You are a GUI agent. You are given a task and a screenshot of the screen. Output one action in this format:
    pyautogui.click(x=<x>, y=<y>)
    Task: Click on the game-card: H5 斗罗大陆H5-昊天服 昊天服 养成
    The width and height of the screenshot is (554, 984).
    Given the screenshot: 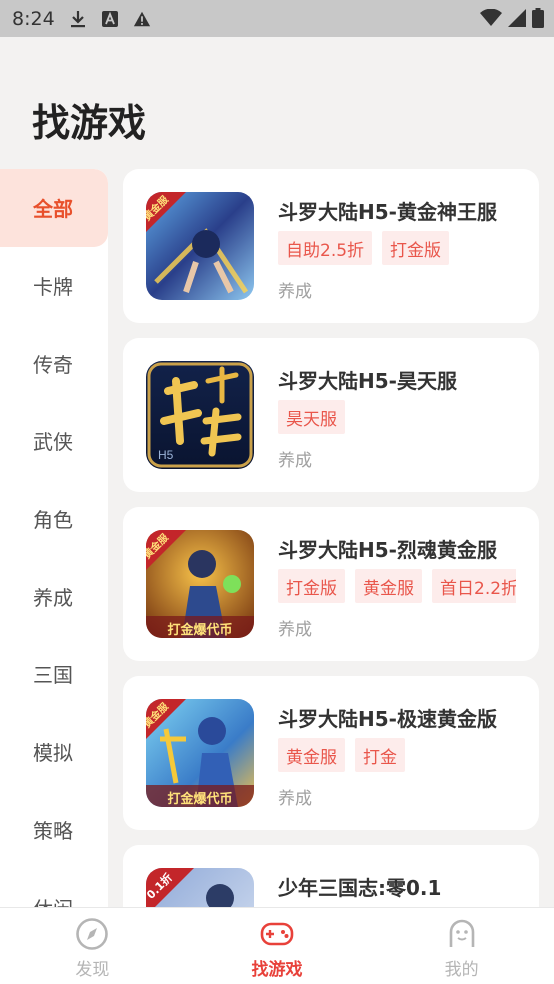 What is the action you would take?
    pyautogui.click(x=331, y=415)
    